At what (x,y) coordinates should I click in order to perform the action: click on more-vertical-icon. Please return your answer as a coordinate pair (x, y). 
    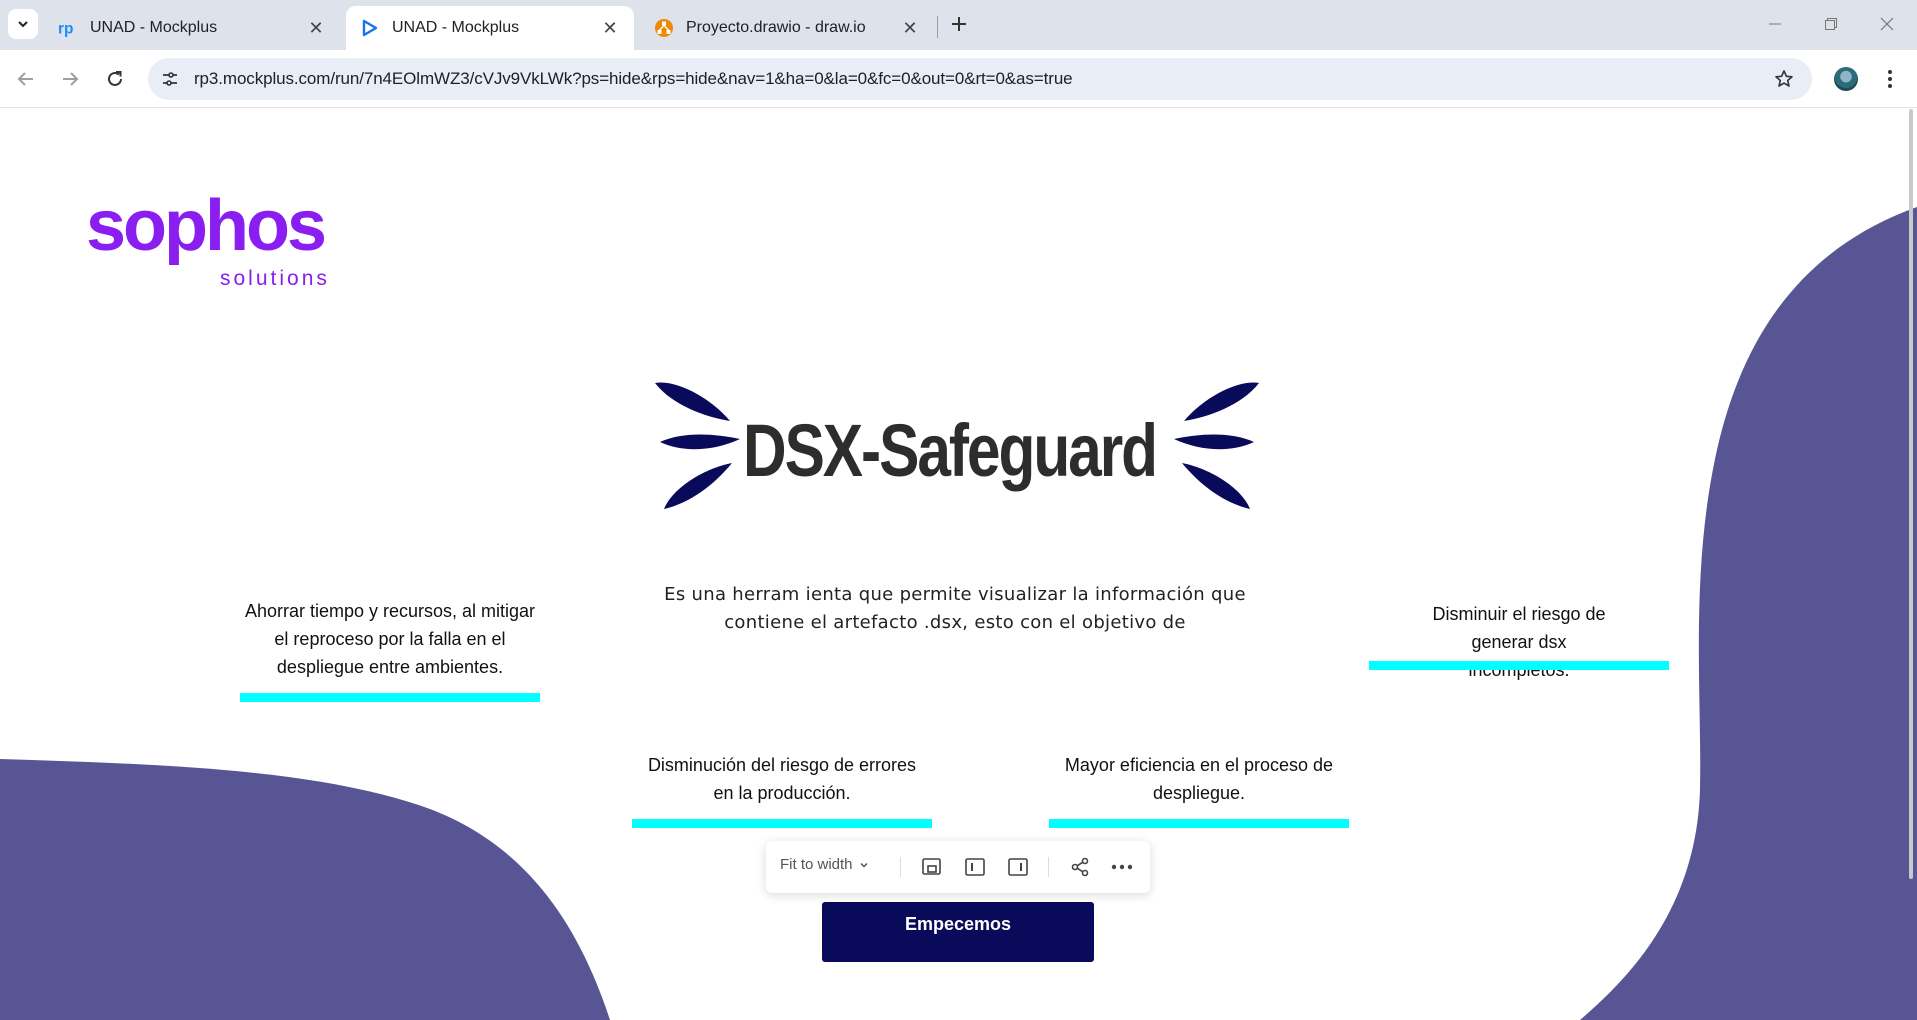
    Looking at the image, I should click on (1890, 79).